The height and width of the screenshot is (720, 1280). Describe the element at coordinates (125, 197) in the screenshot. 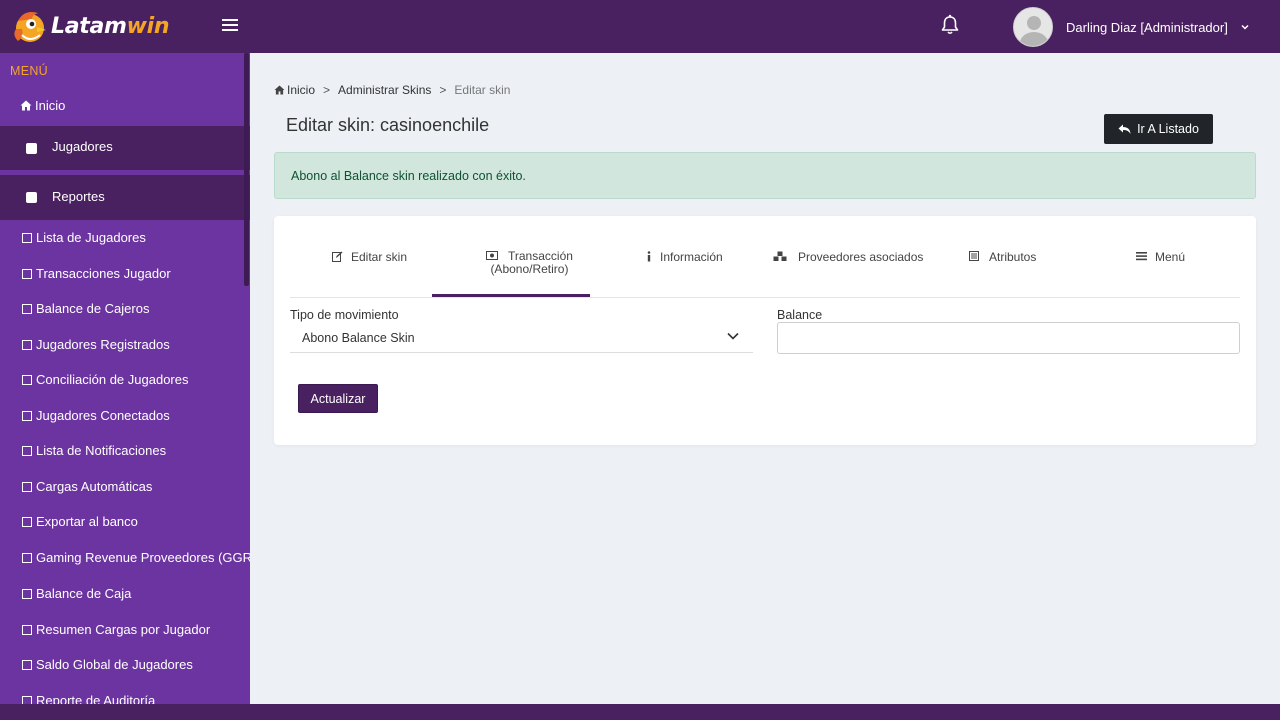

I see `sidebar-group-reportes: Reportes` at that location.